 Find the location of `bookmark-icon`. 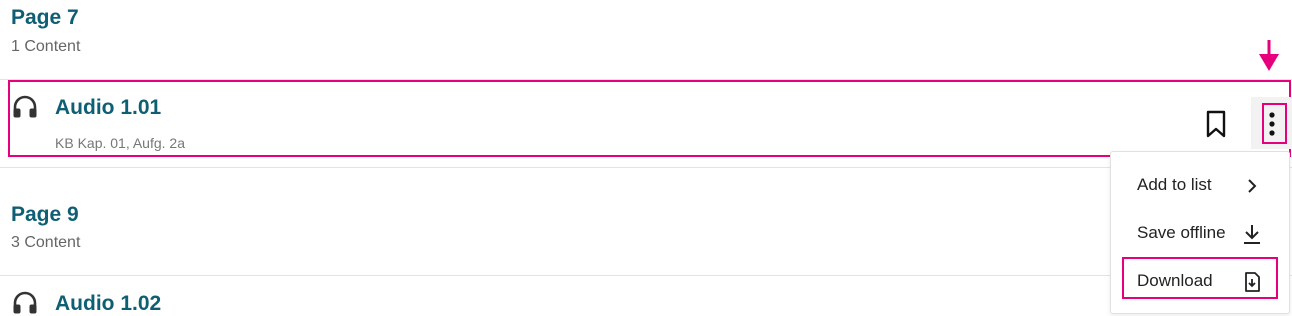

bookmark-icon is located at coordinates (1216, 124).